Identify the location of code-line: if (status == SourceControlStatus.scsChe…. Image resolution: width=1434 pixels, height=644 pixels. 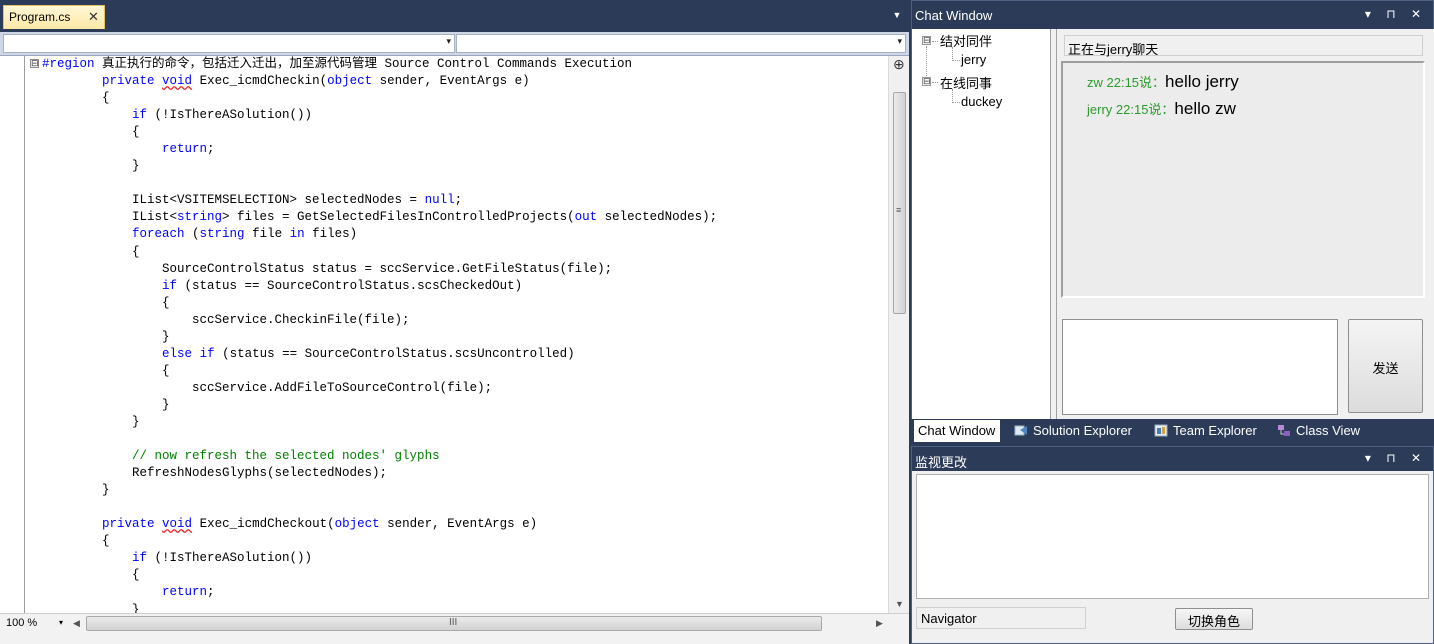
(342, 285).